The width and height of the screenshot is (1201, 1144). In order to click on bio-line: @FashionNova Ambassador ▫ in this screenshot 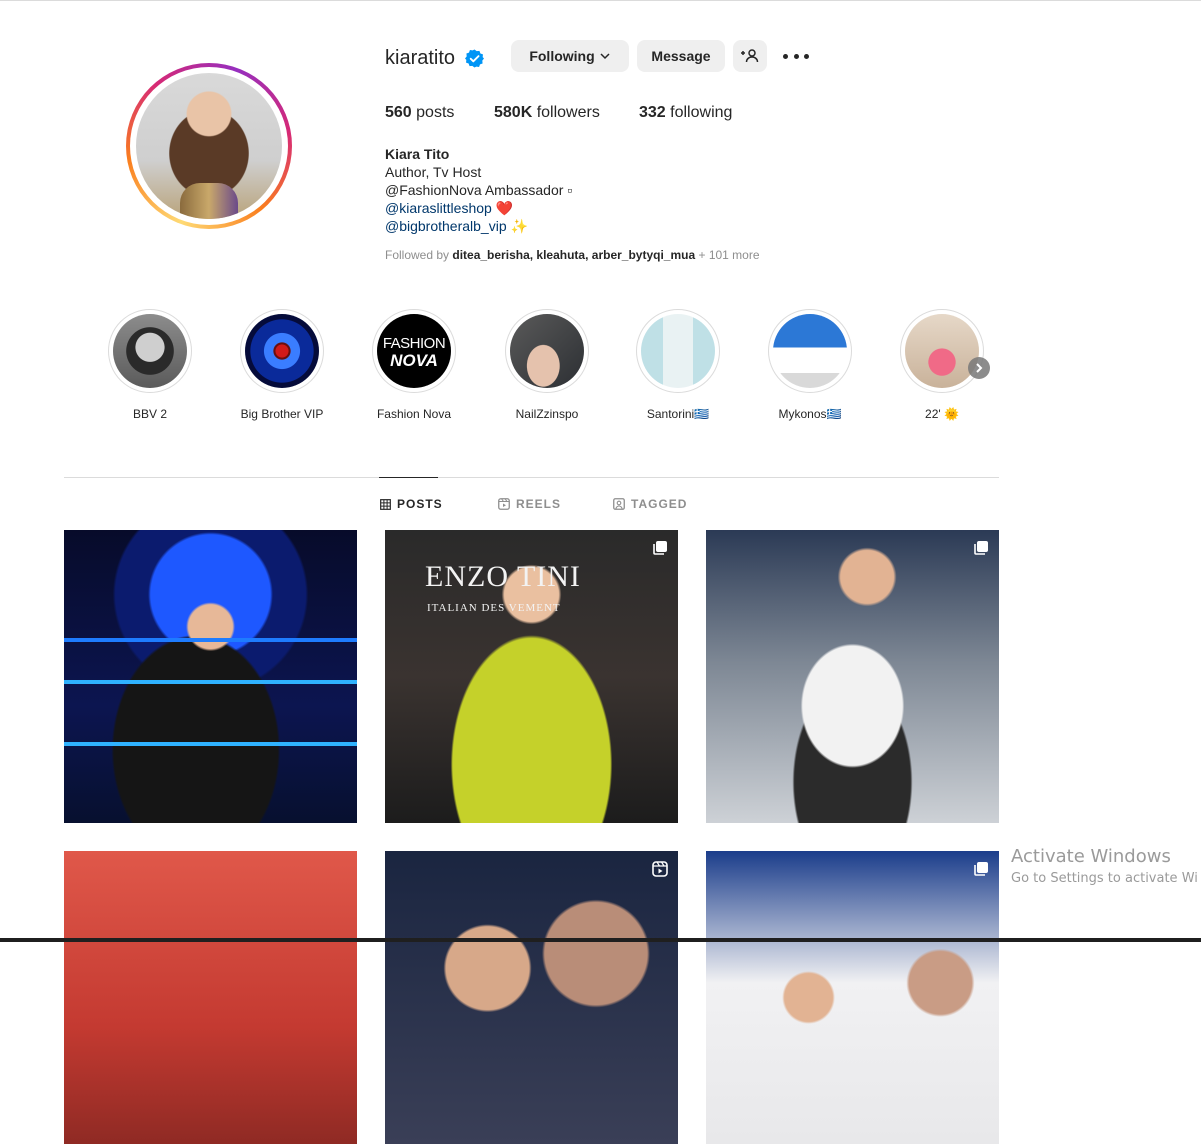, I will do `click(479, 190)`.